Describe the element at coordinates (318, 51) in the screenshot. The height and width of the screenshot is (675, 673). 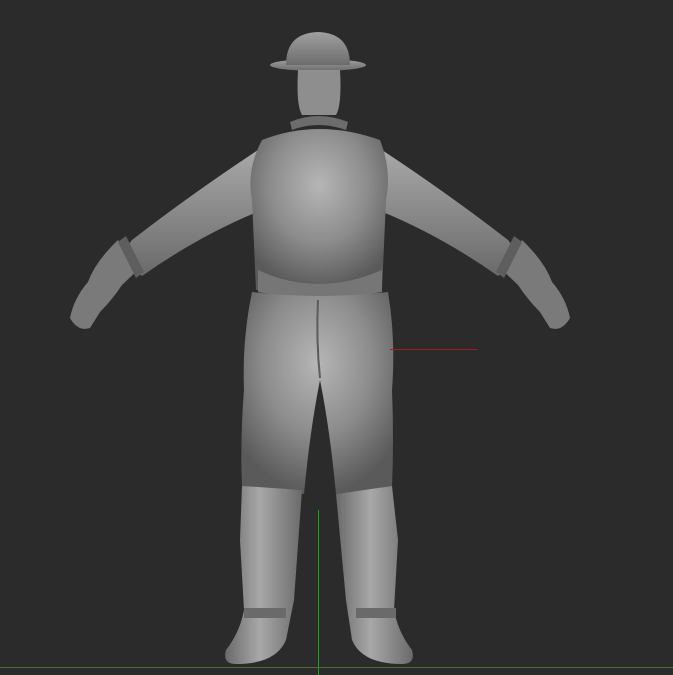
I see `helmet` at that location.